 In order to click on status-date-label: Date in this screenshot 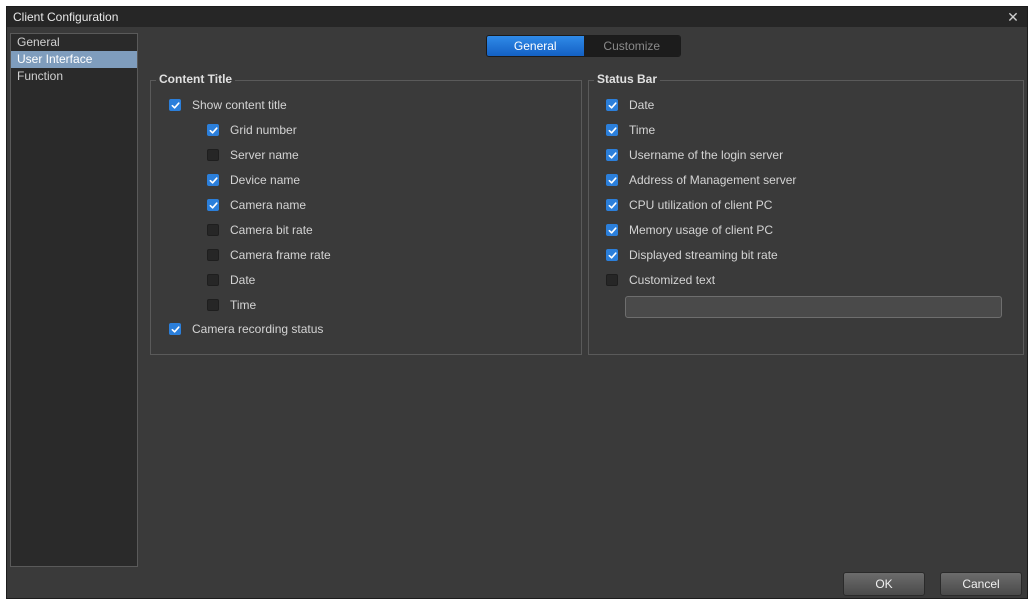, I will do `click(642, 105)`.